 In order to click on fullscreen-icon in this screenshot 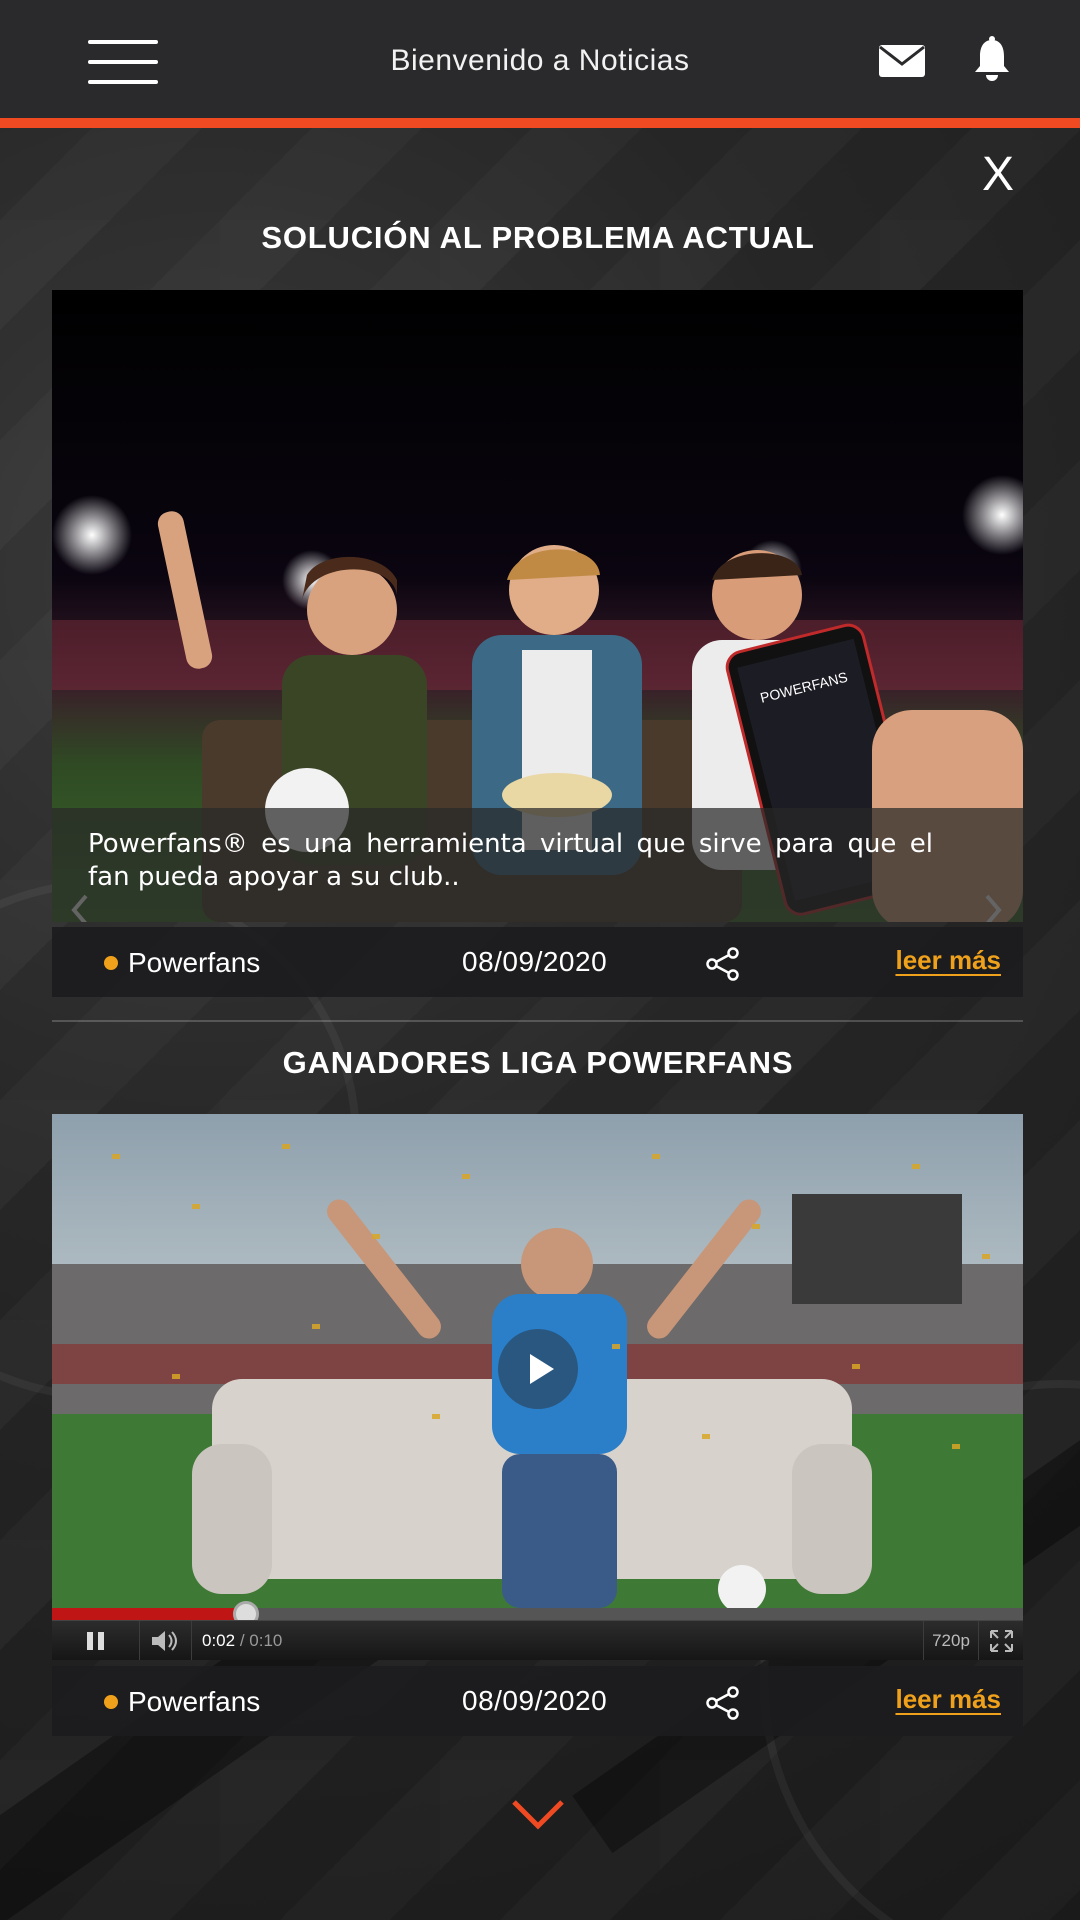, I will do `click(1000, 1640)`.